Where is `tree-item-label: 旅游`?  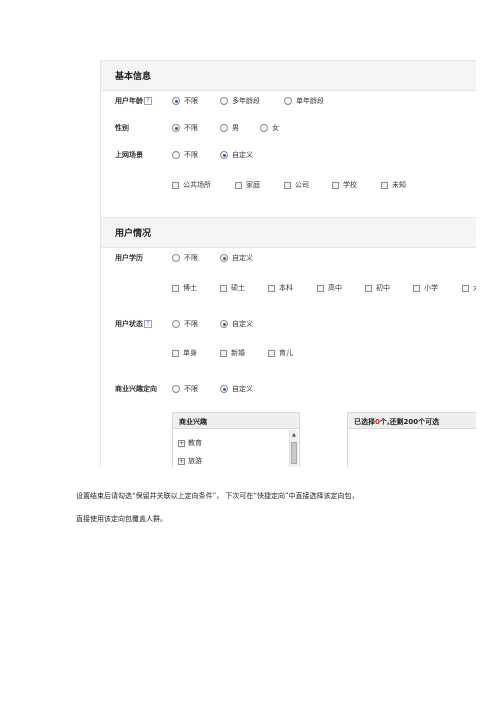 tree-item-label: 旅游 is located at coordinates (195, 461).